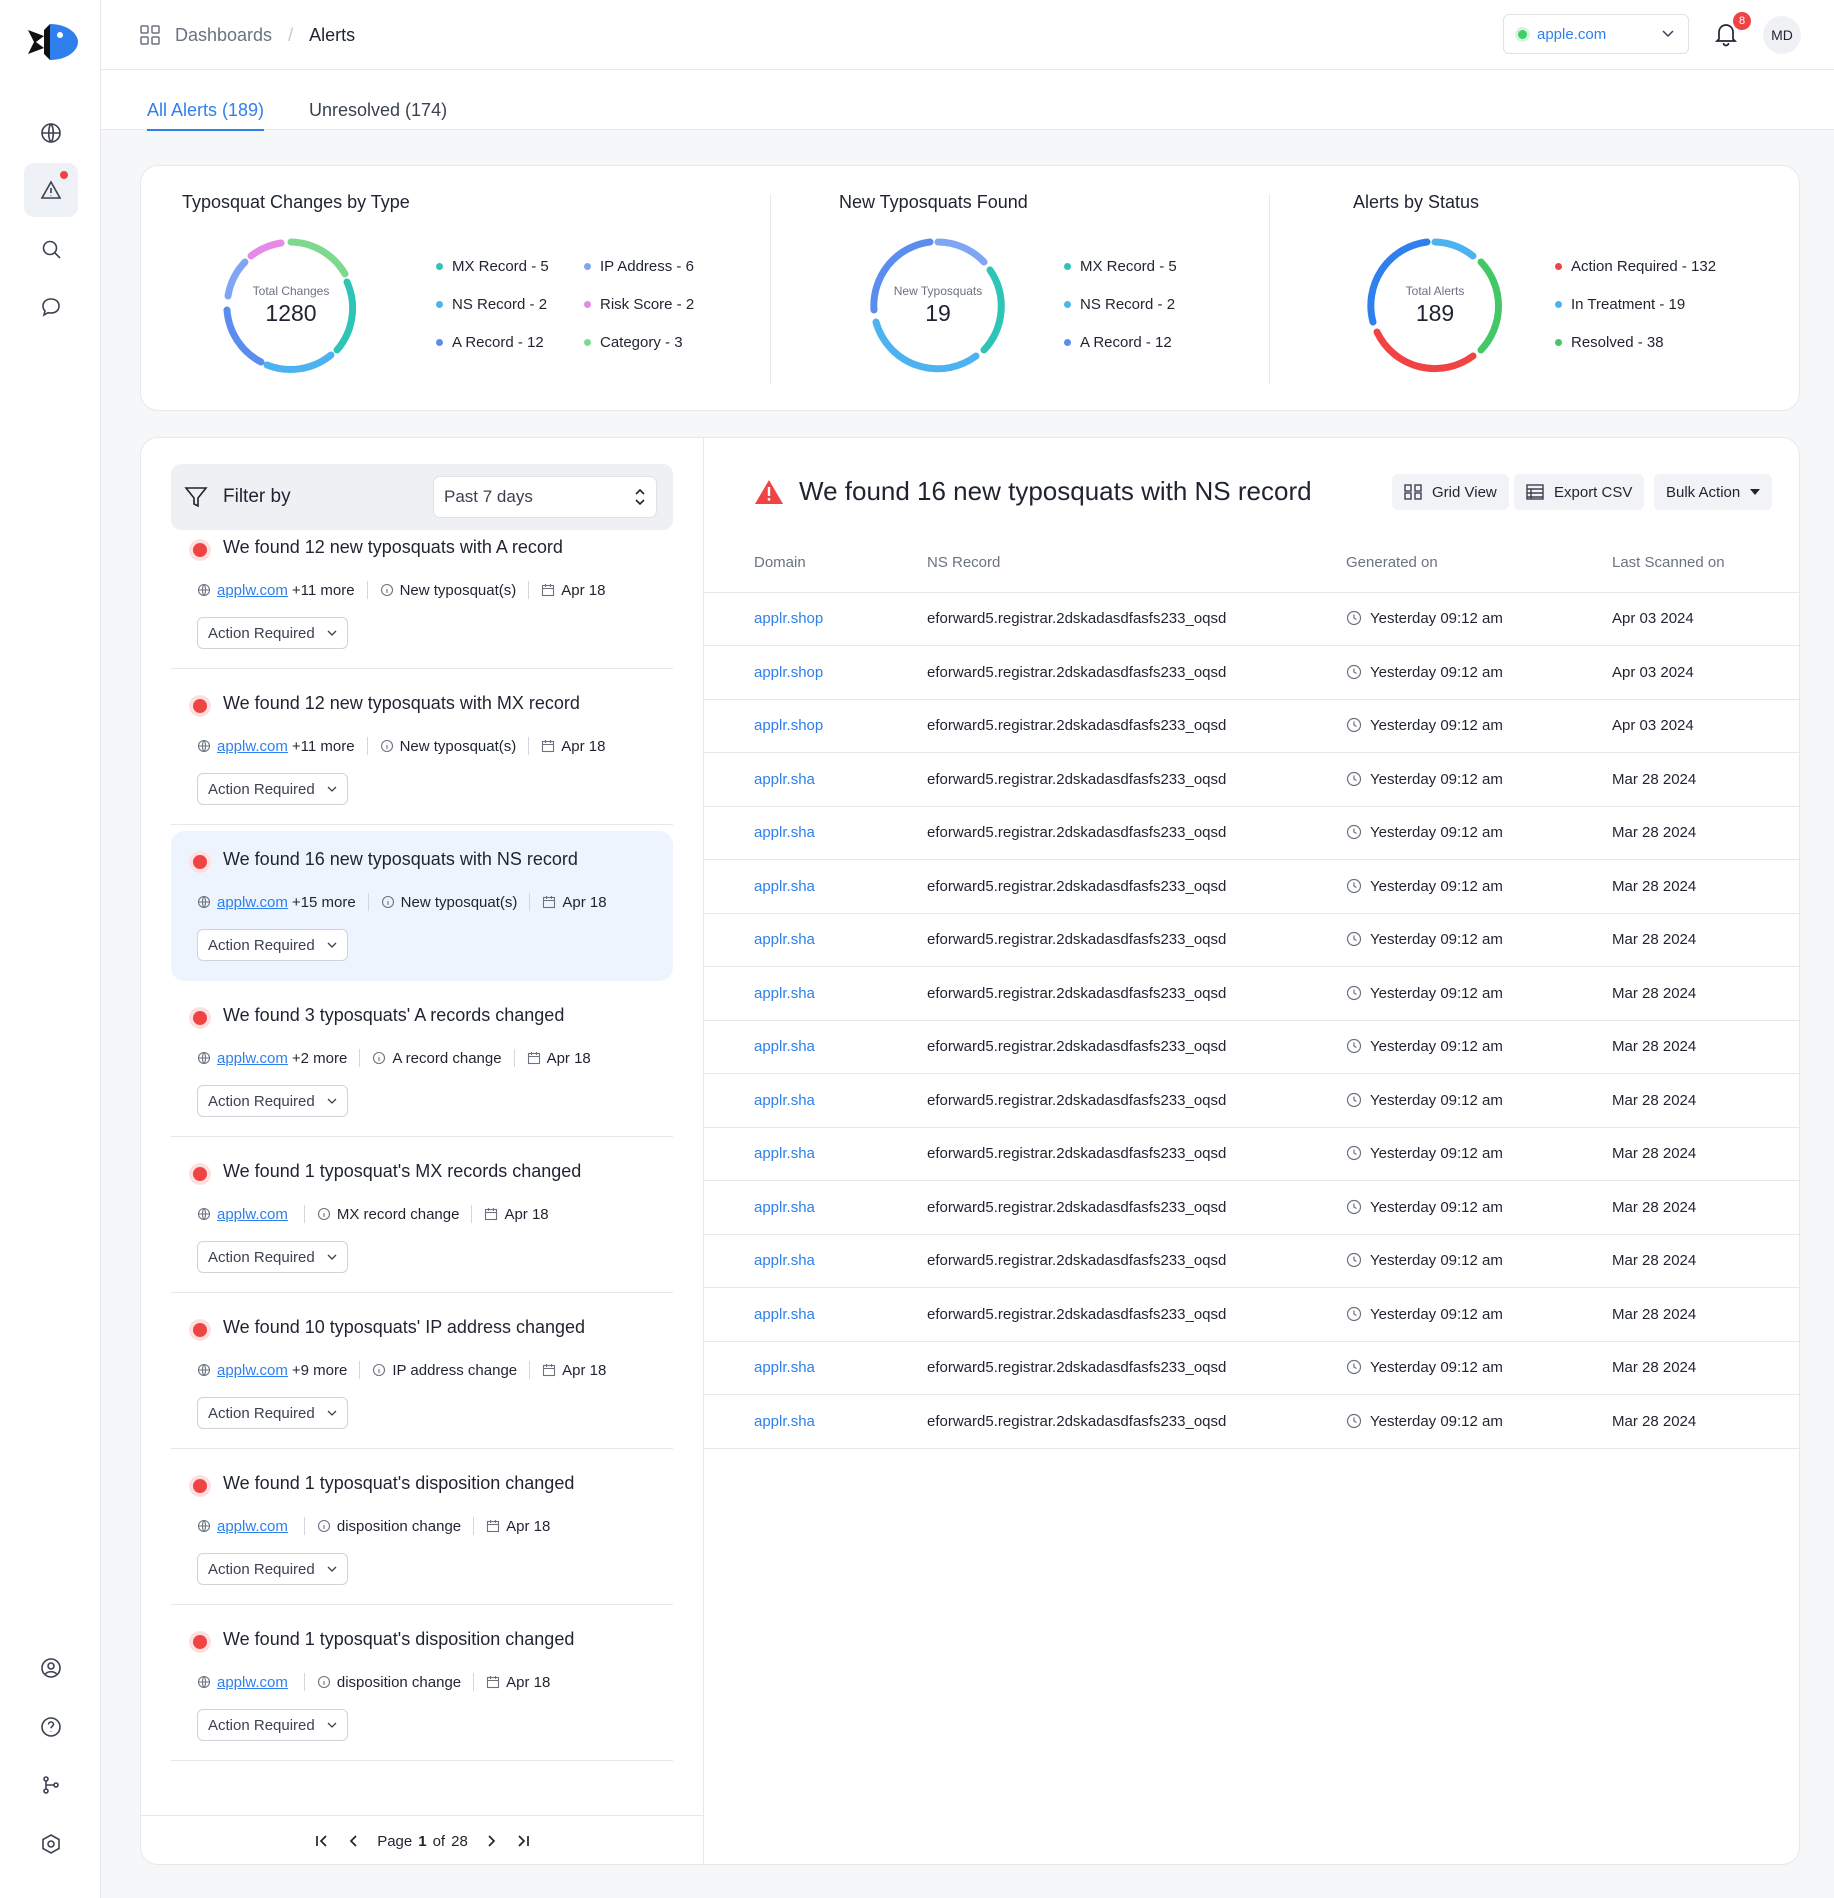 The width and height of the screenshot is (1834, 1898). Describe the element at coordinates (51, 43) in the screenshot. I see `fish-logo` at that location.